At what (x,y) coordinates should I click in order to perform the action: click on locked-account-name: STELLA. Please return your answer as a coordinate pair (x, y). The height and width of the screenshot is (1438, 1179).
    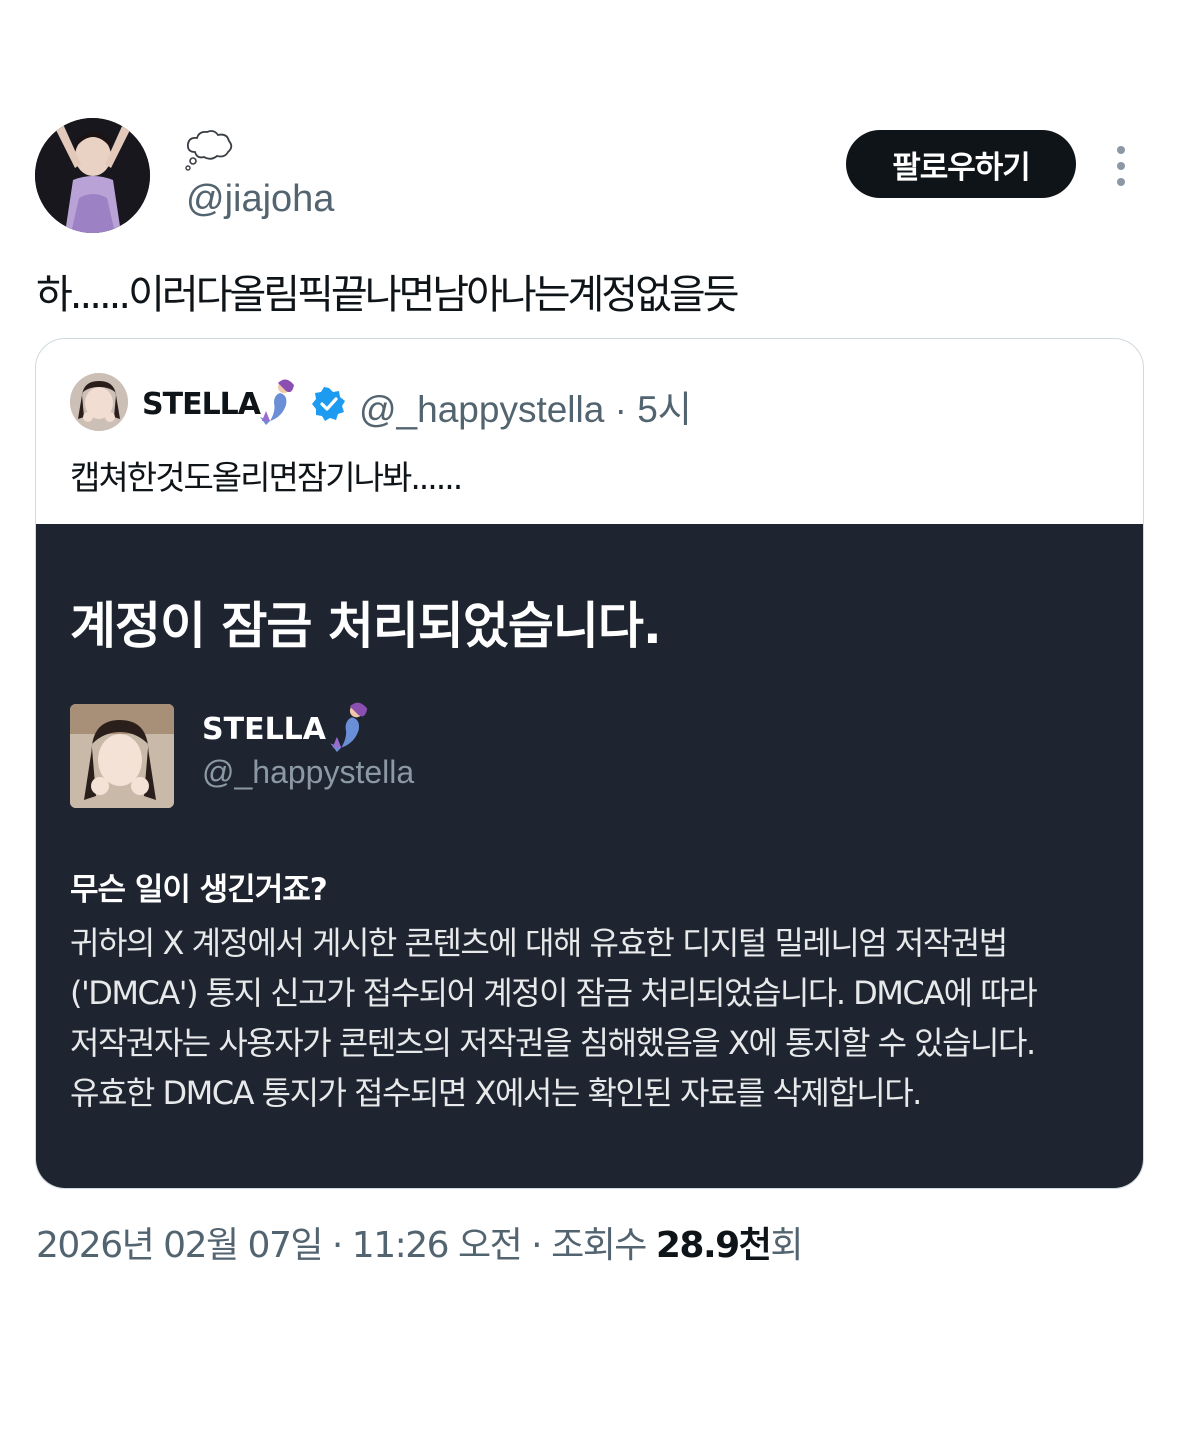
    Looking at the image, I should click on (264, 729).